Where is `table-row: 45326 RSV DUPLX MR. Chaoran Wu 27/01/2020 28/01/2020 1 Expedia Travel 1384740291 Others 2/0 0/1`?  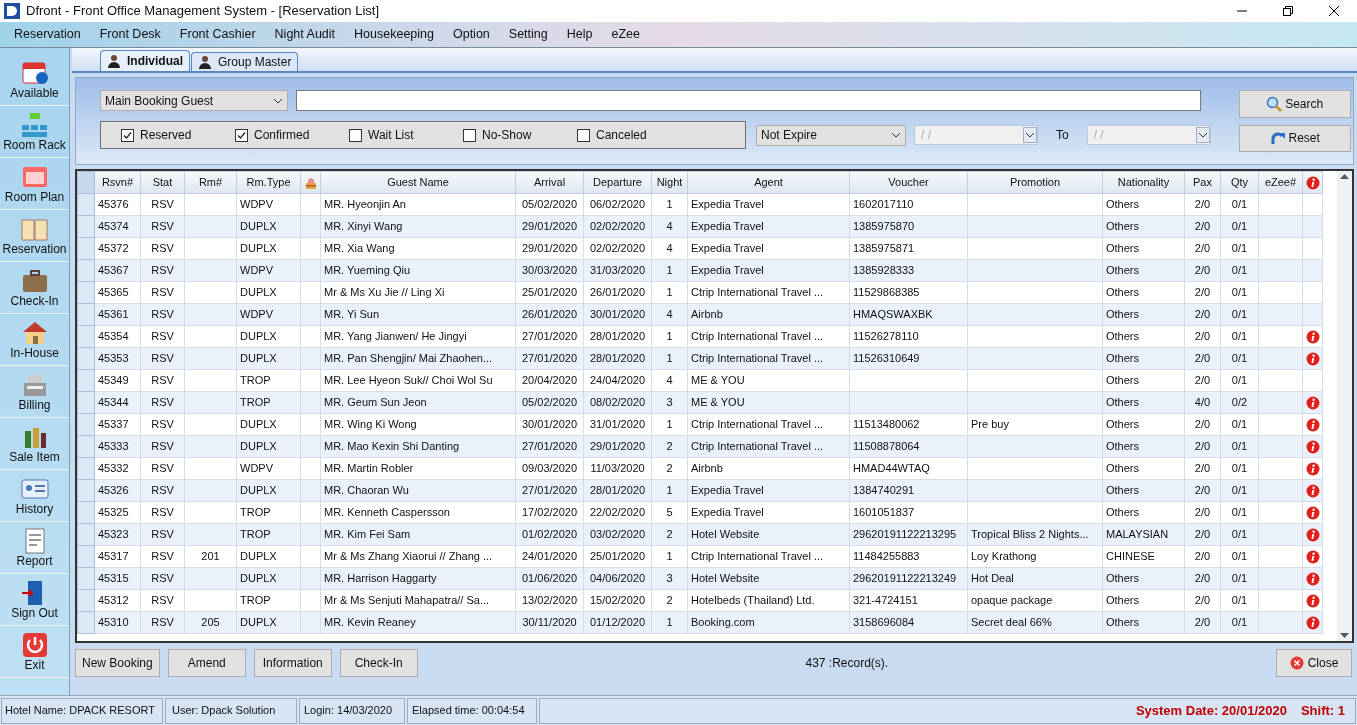 table-row: 45326 RSV DUPLX MR. Chaoran Wu 27/01/2020 28/01/2020 1 Expedia Travel 1384740291 Others 2/0 0/1 is located at coordinates (700, 490).